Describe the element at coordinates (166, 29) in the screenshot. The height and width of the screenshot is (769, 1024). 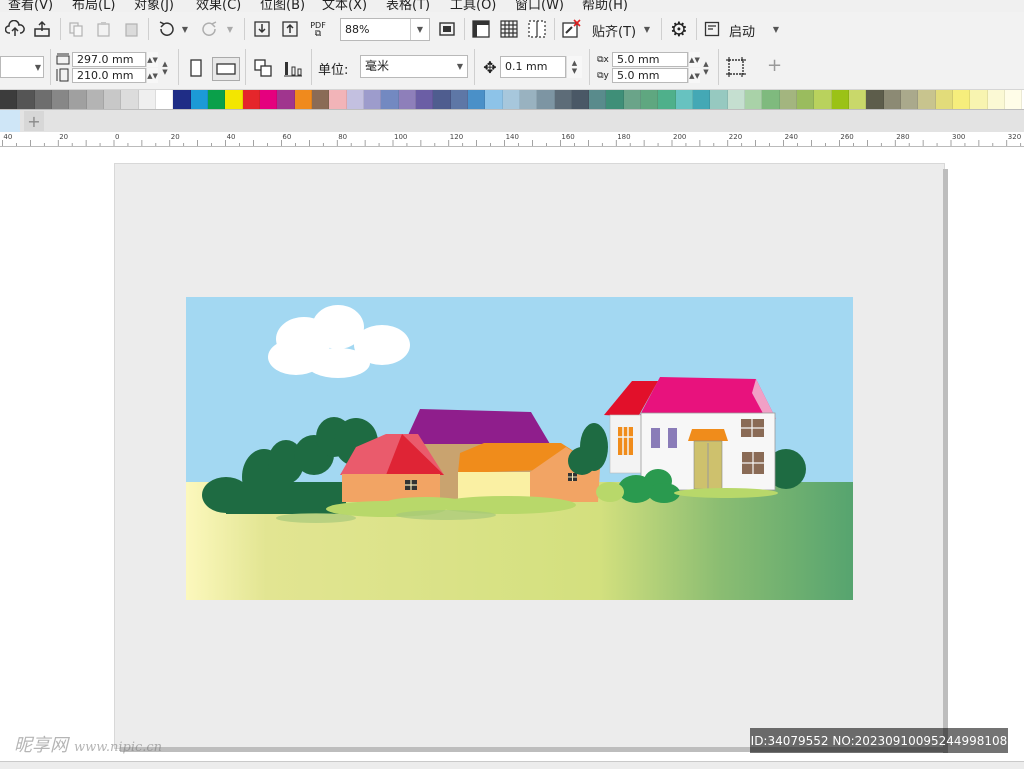
I see `undo-icon` at that location.